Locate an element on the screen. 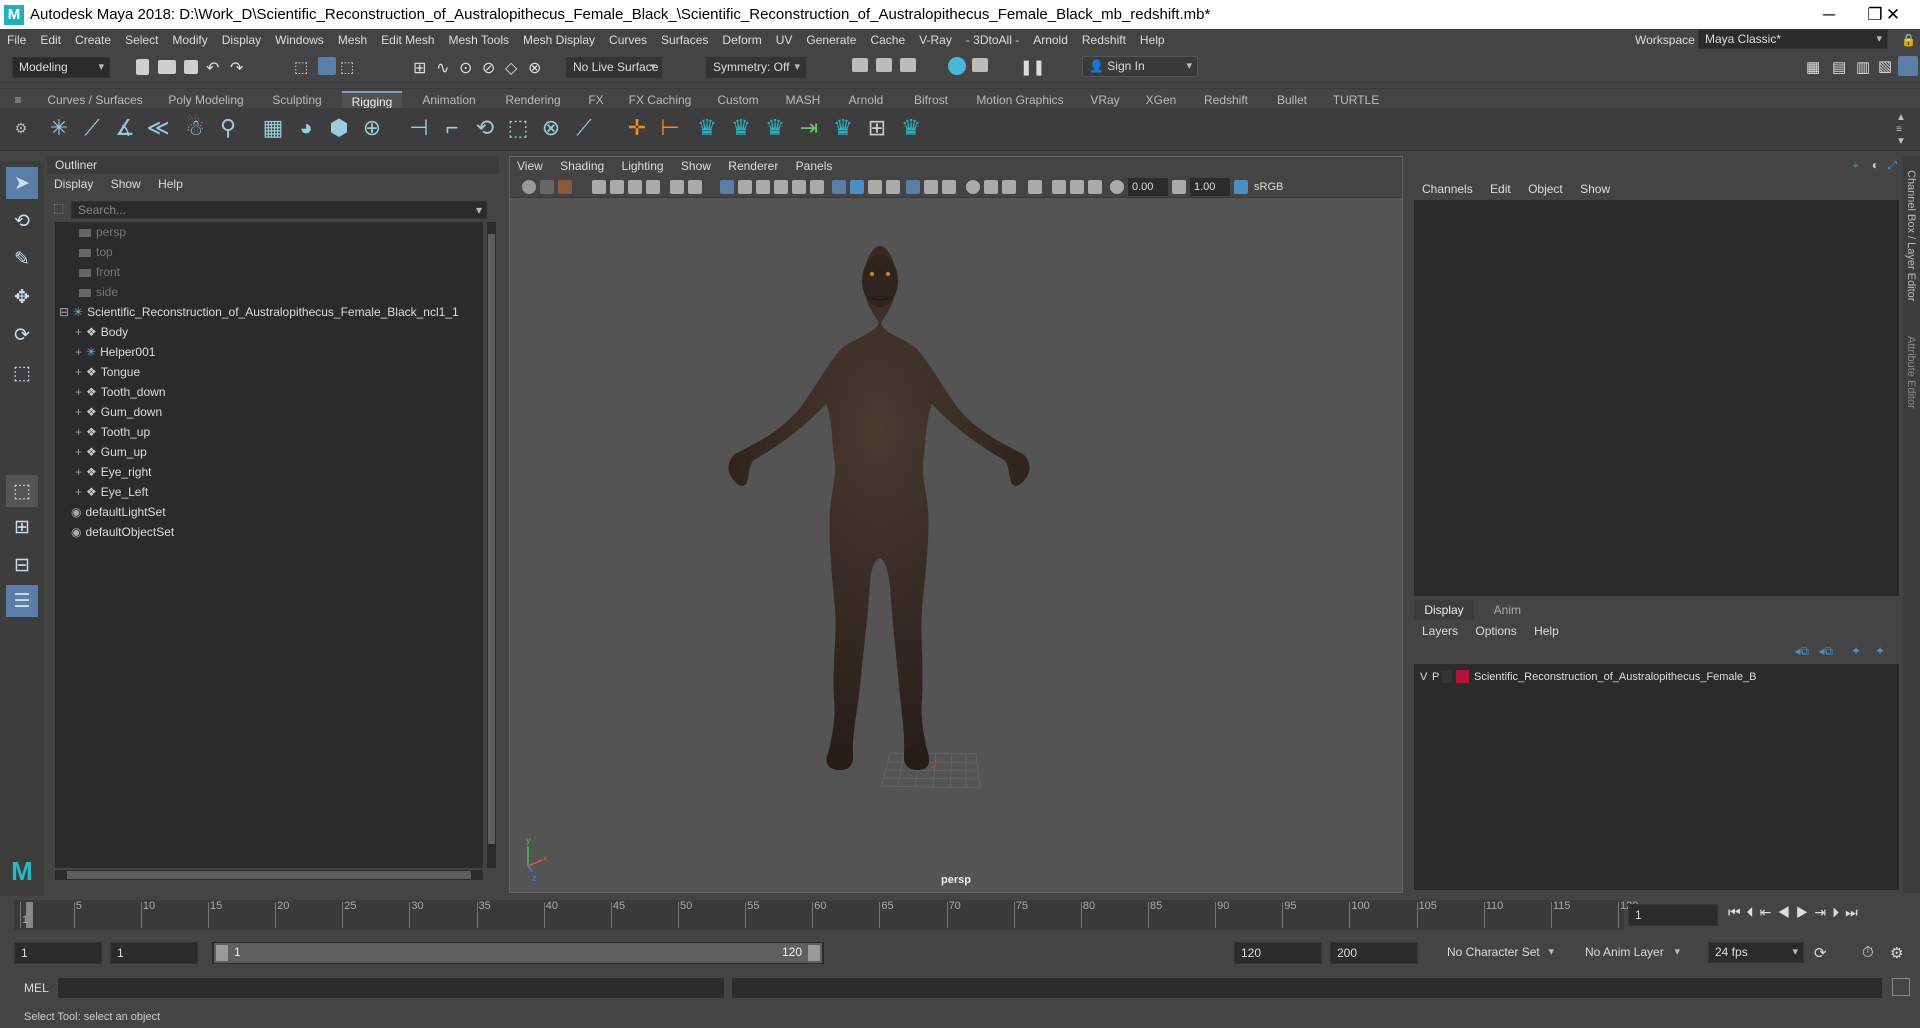 The image size is (1920, 1028). menu-mesh: Mesh is located at coordinates (352, 40).